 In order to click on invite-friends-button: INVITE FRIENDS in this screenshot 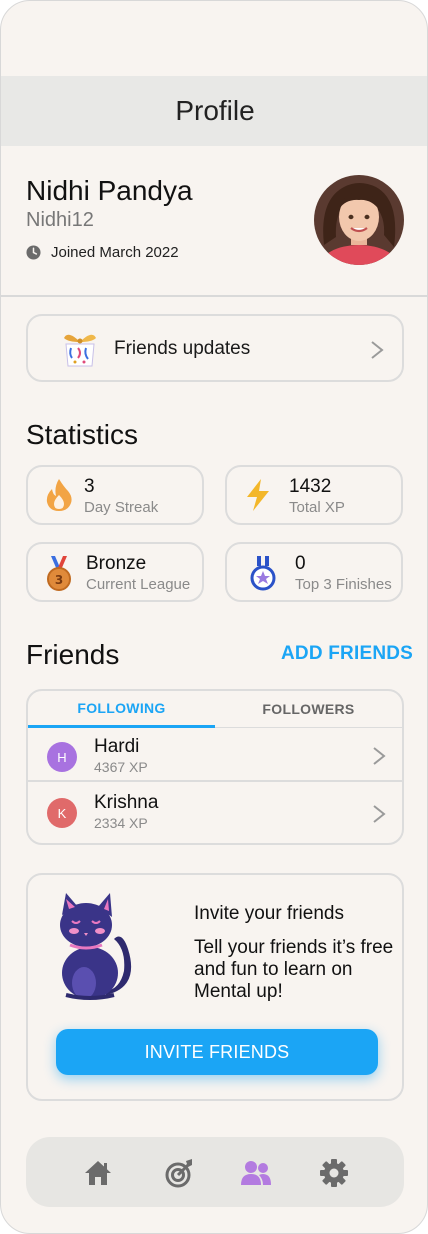, I will do `click(217, 1052)`.